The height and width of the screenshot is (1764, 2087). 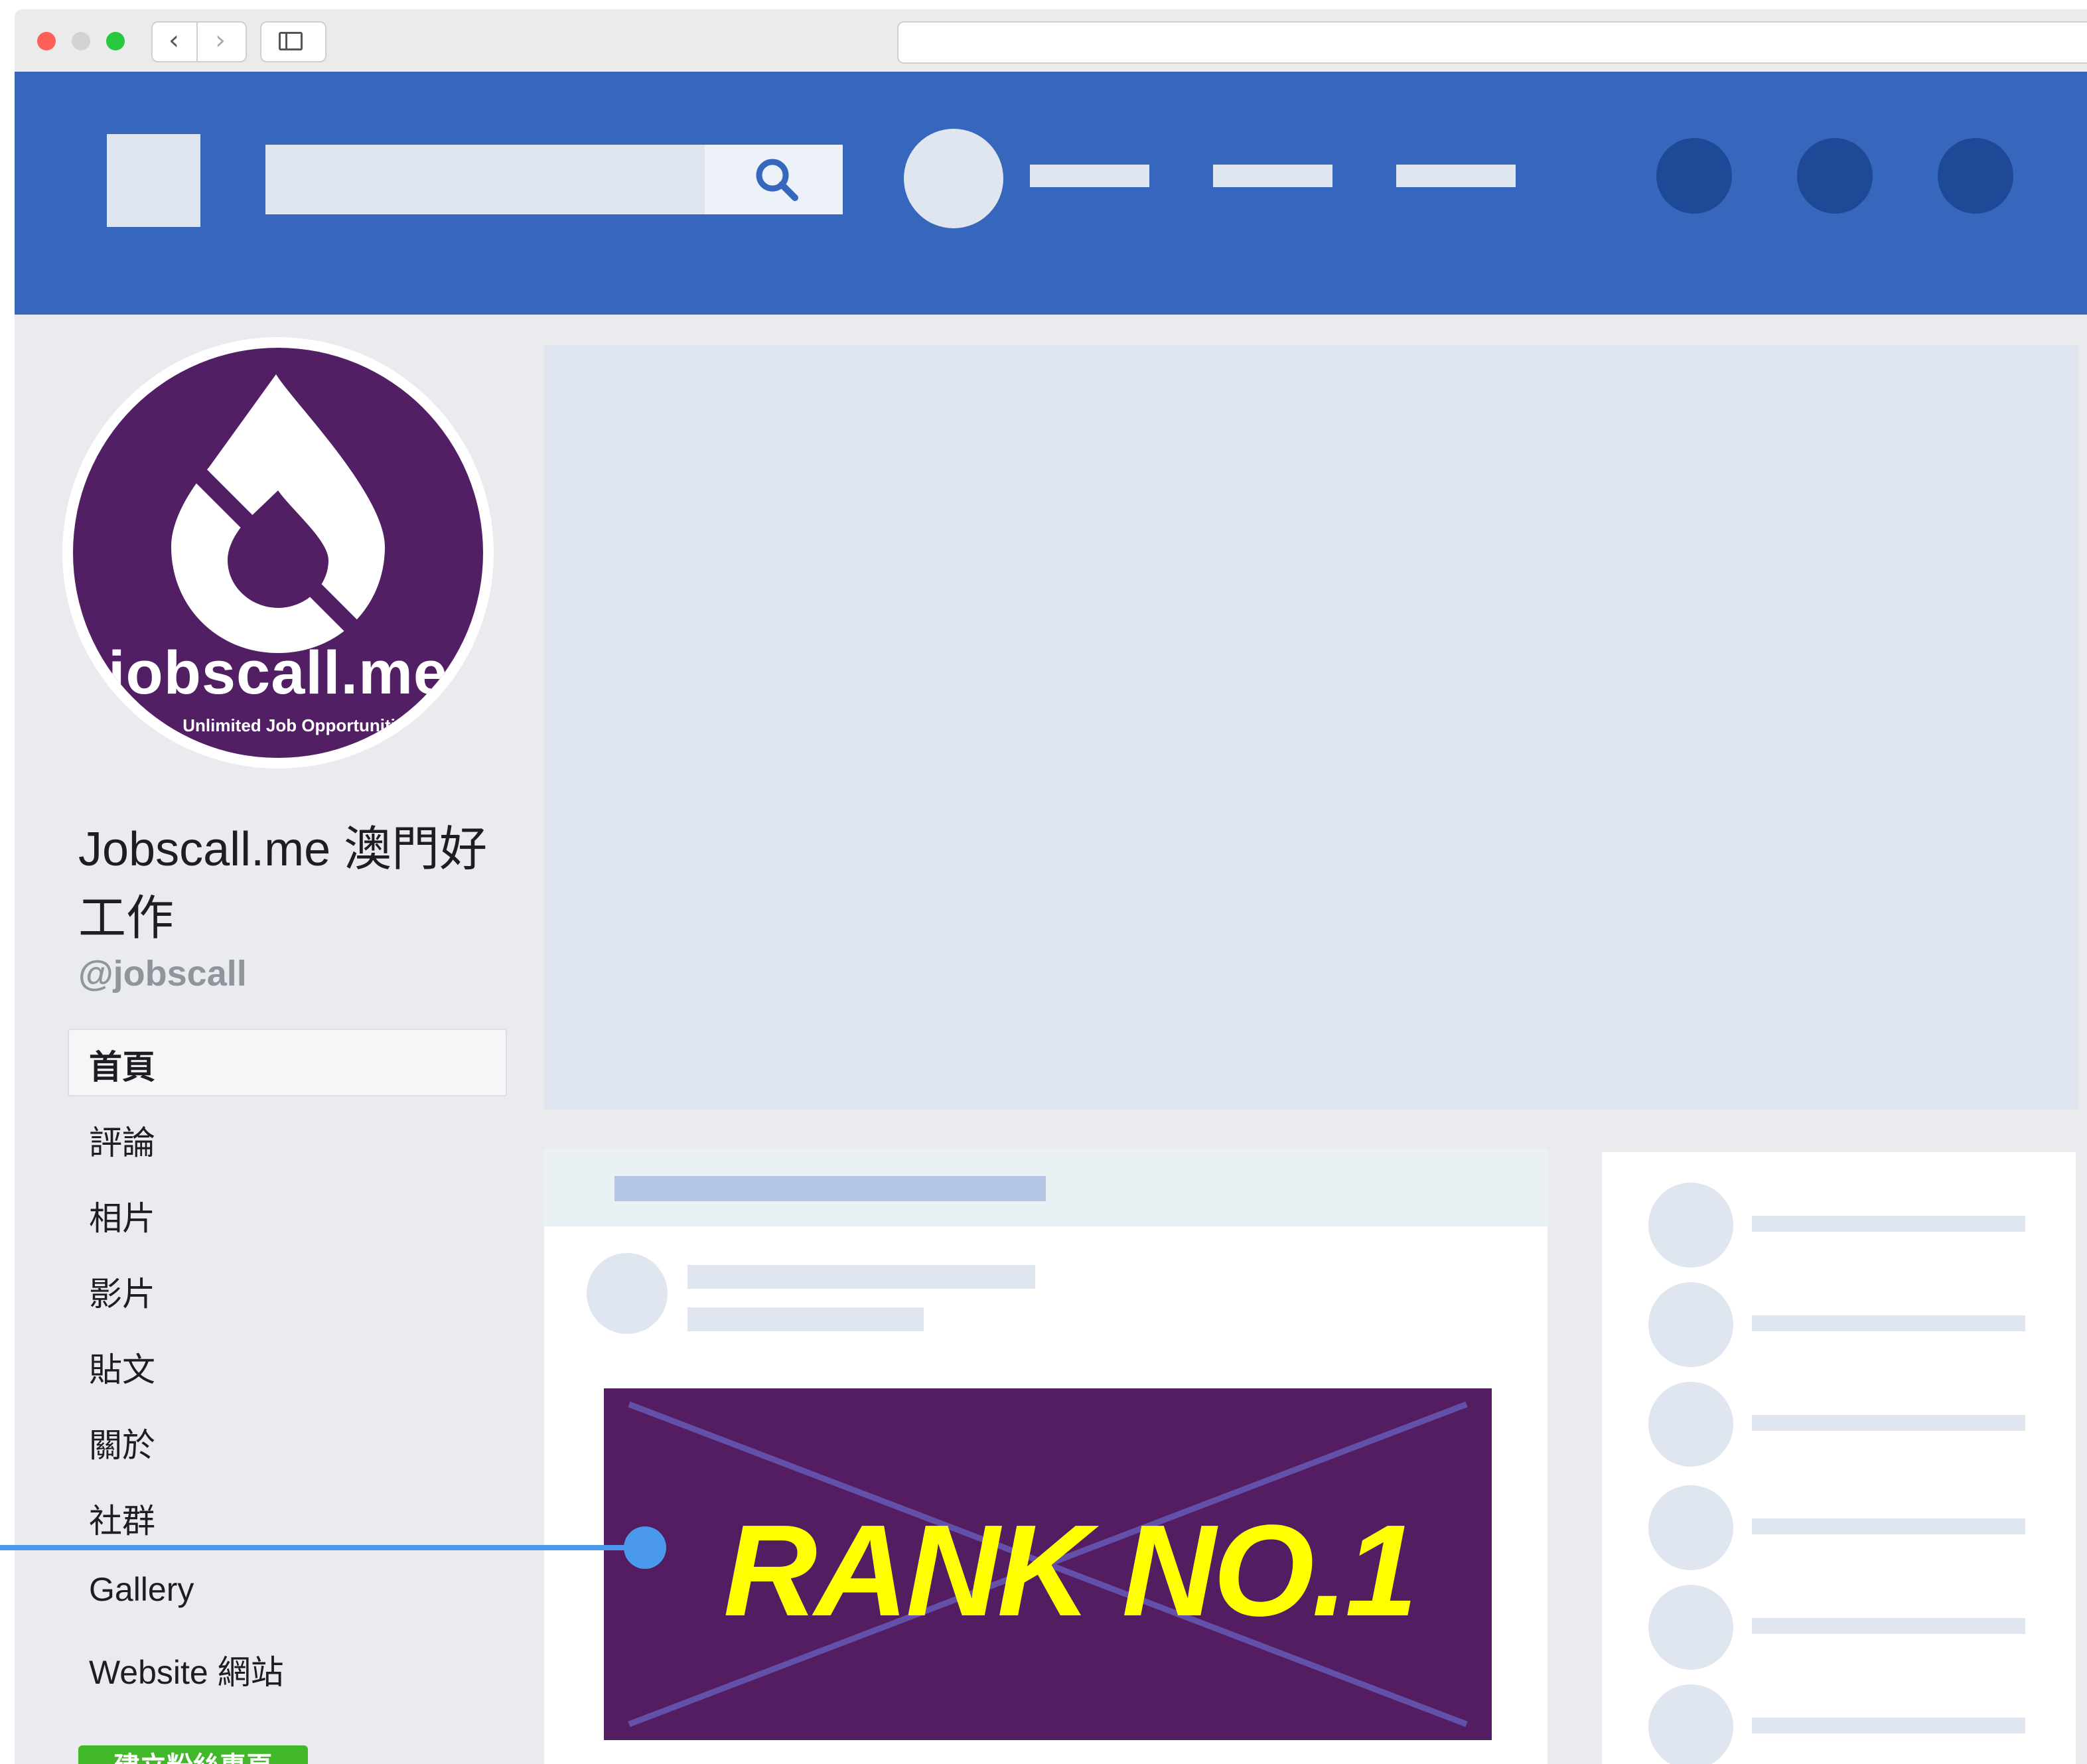 I want to click on tab-community: 社群, so click(x=122, y=1518).